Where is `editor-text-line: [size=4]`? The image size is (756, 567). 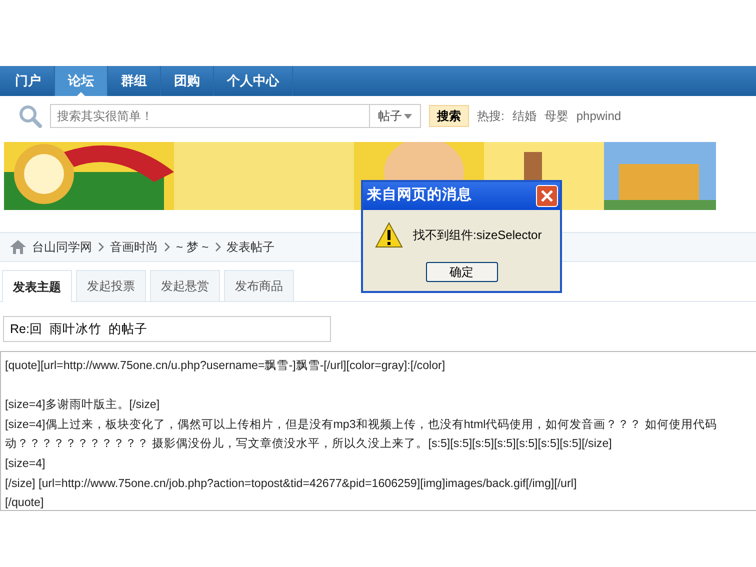 editor-text-line: [size=4] is located at coordinates (25, 464).